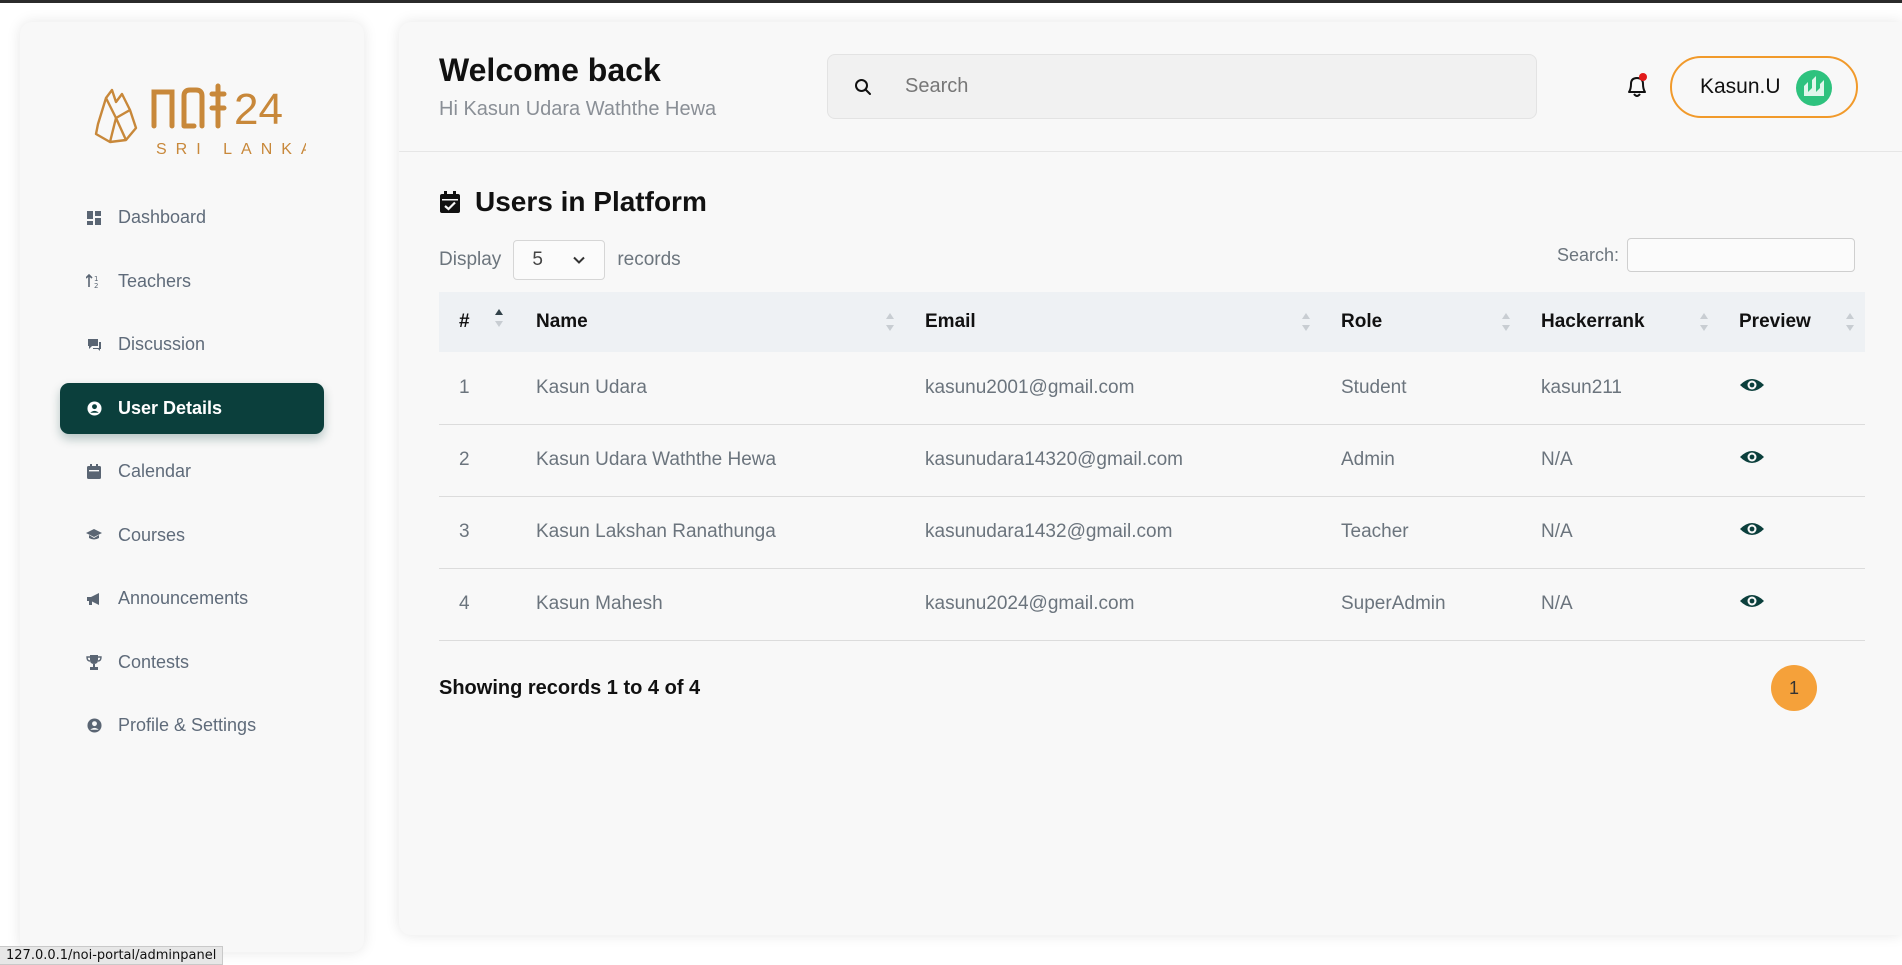 This screenshot has height=965, width=1902. Describe the element at coordinates (187, 725) in the screenshot. I see `sidebar-item-label: Profile & Settings` at that location.